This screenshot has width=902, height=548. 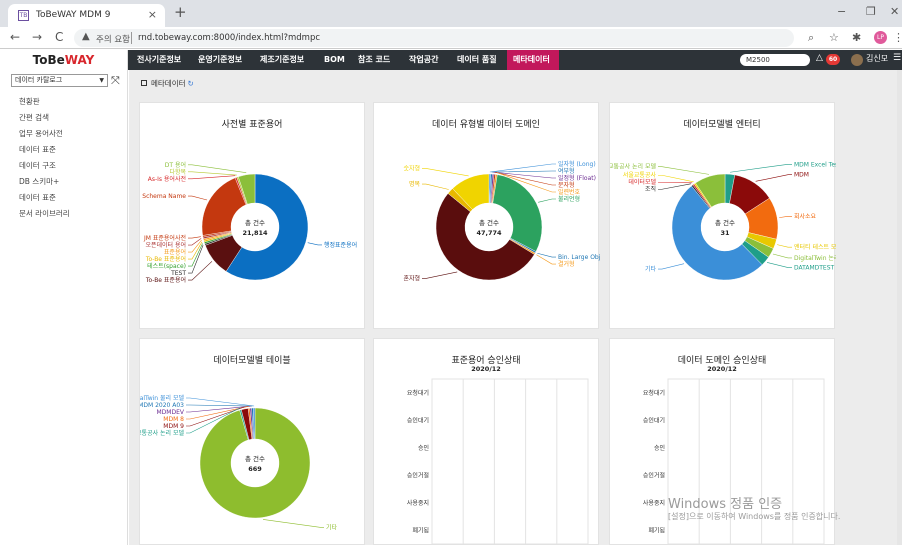 I want to click on expand-icon: ⤧, so click(x=115, y=81).